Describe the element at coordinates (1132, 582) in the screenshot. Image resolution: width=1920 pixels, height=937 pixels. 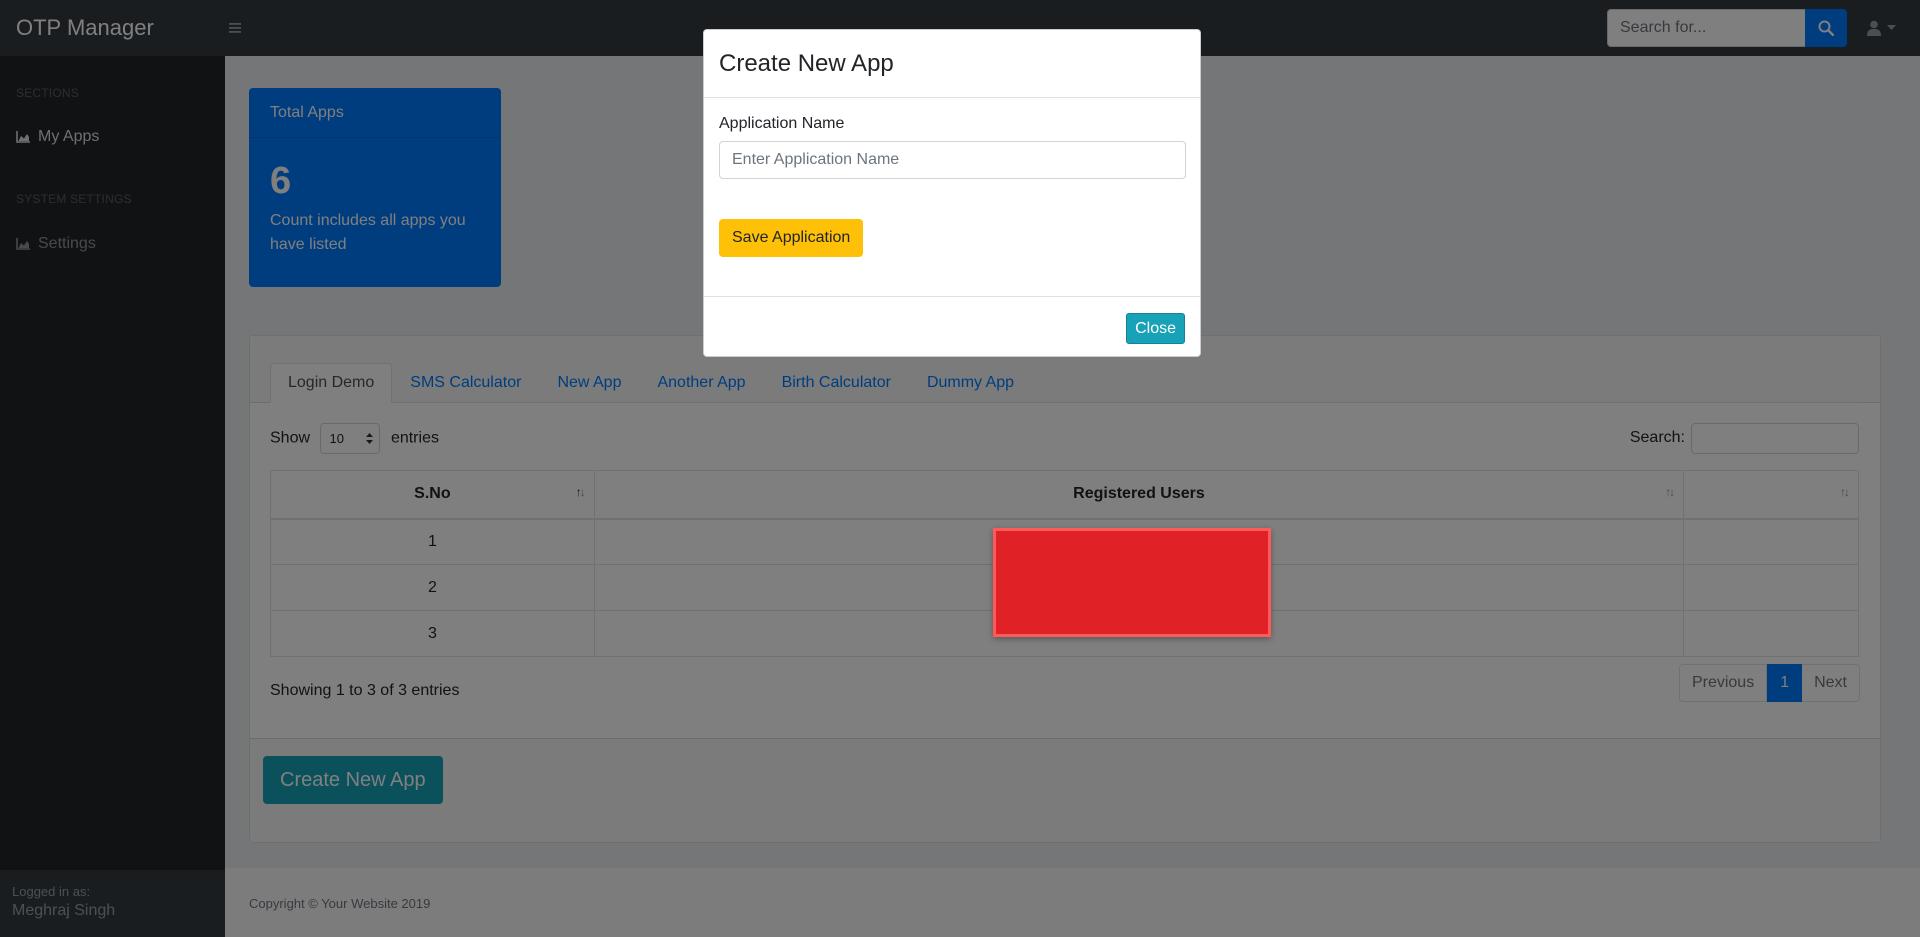
I see `redaction-box` at that location.